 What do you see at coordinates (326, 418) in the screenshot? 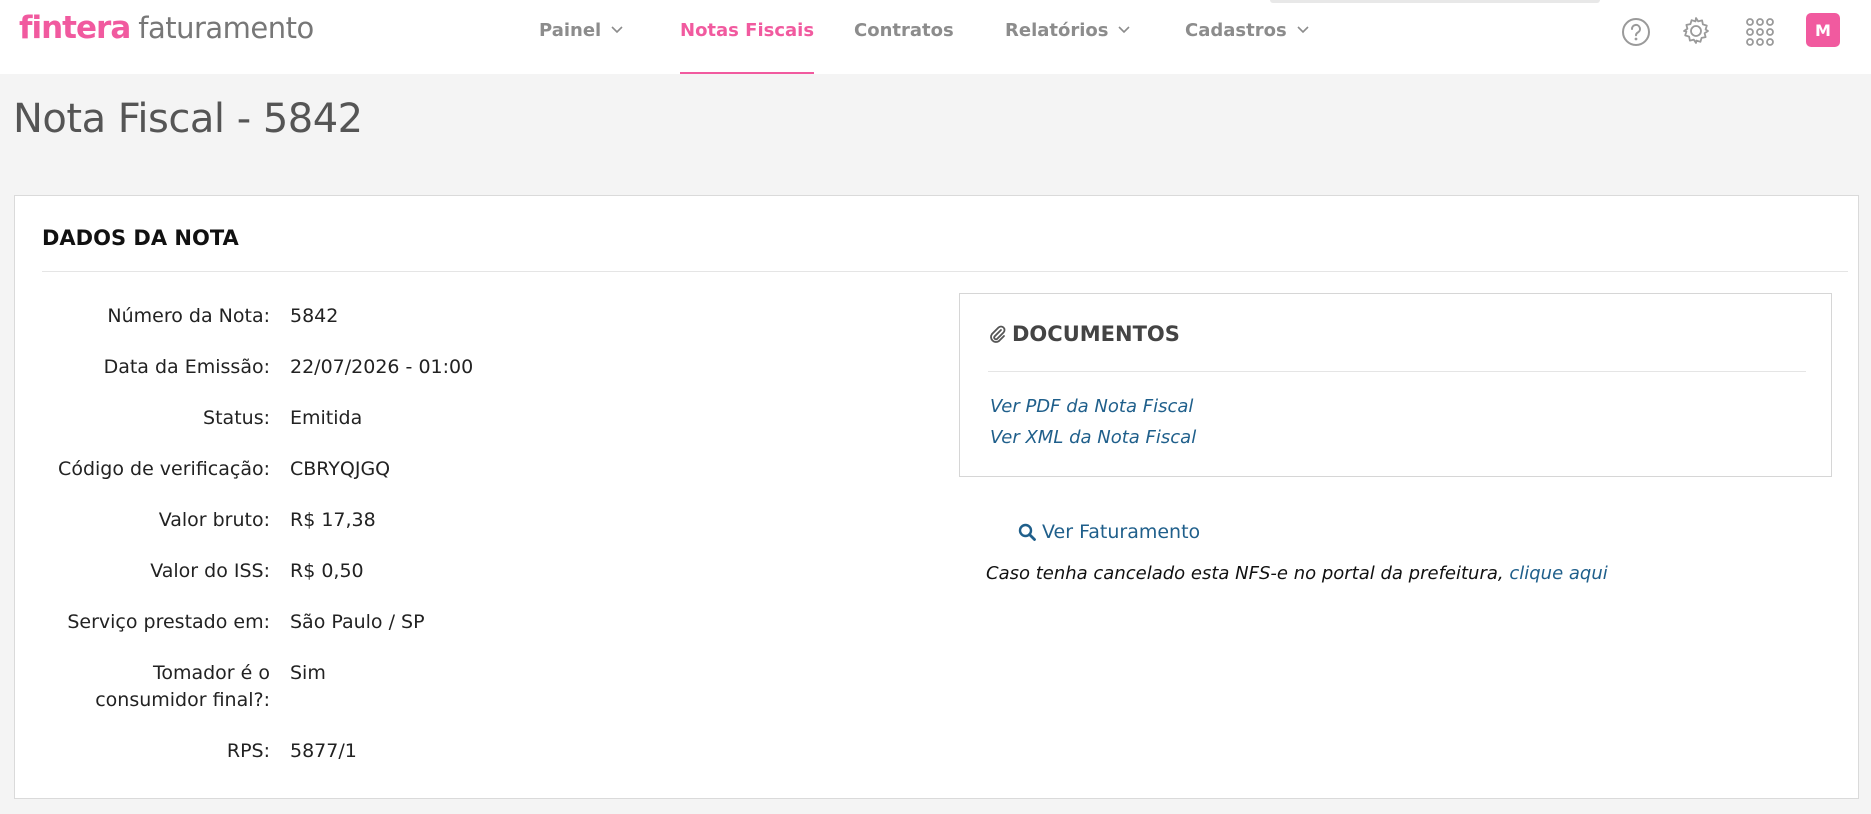
I see `field-value: Emitida` at bounding box center [326, 418].